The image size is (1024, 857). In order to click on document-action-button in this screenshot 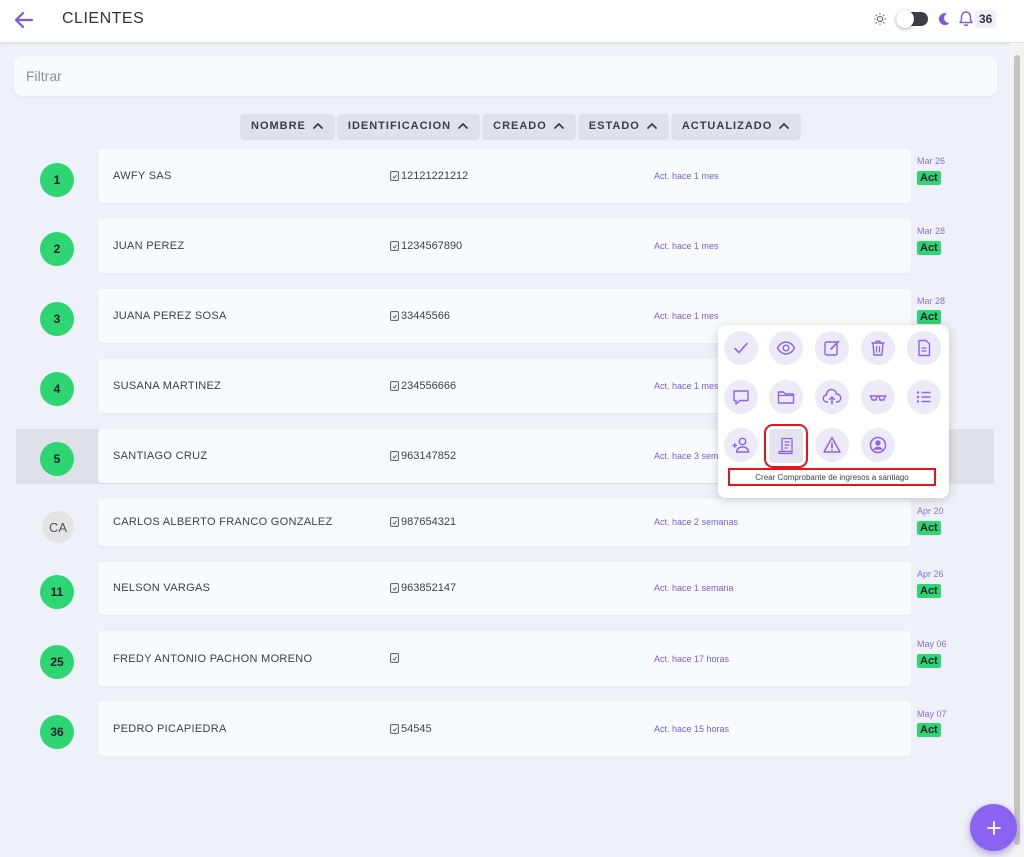, I will do `click(924, 348)`.